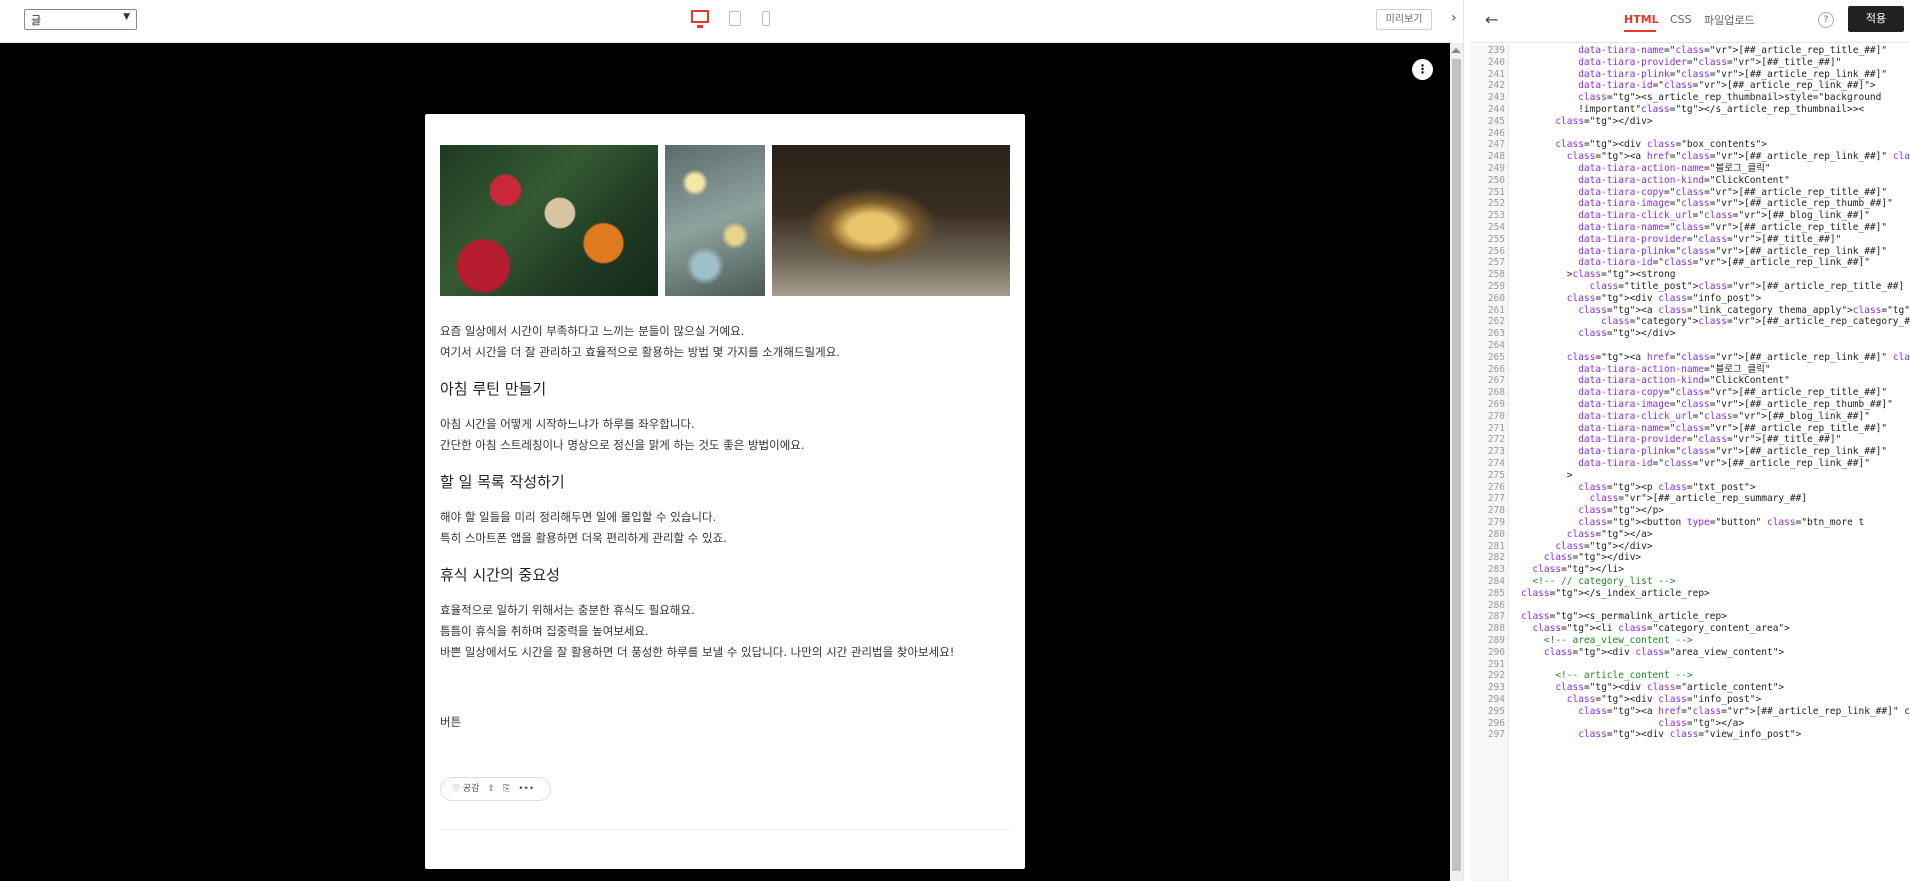 This screenshot has width=1910, height=881. I want to click on tab-file-upload: 파일업로드, so click(1729, 20).